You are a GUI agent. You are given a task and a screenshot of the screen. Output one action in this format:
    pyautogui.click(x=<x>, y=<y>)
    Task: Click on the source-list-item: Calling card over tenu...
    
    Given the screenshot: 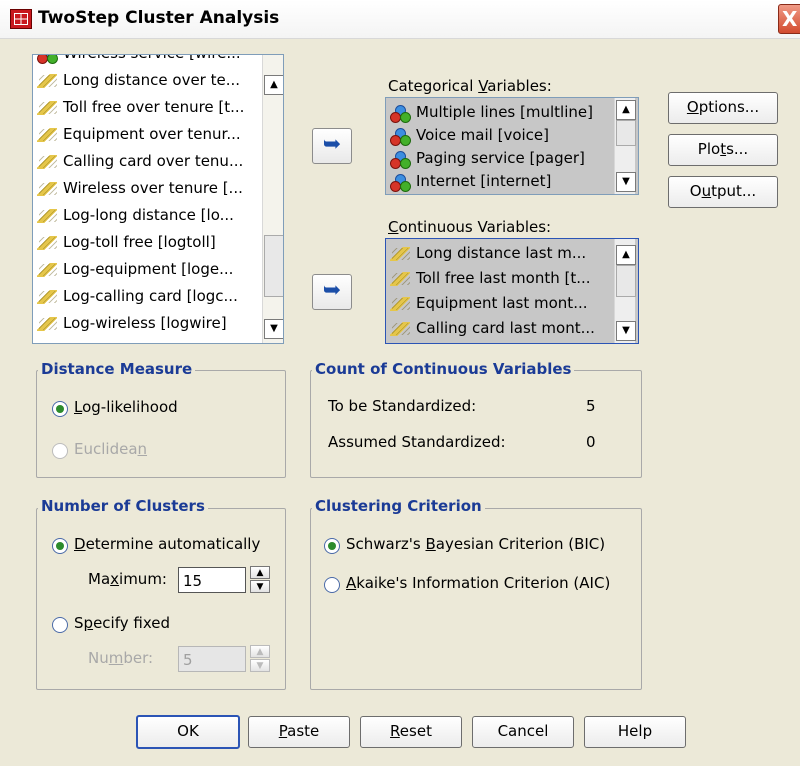 What is the action you would take?
    pyautogui.click(x=140, y=161)
    